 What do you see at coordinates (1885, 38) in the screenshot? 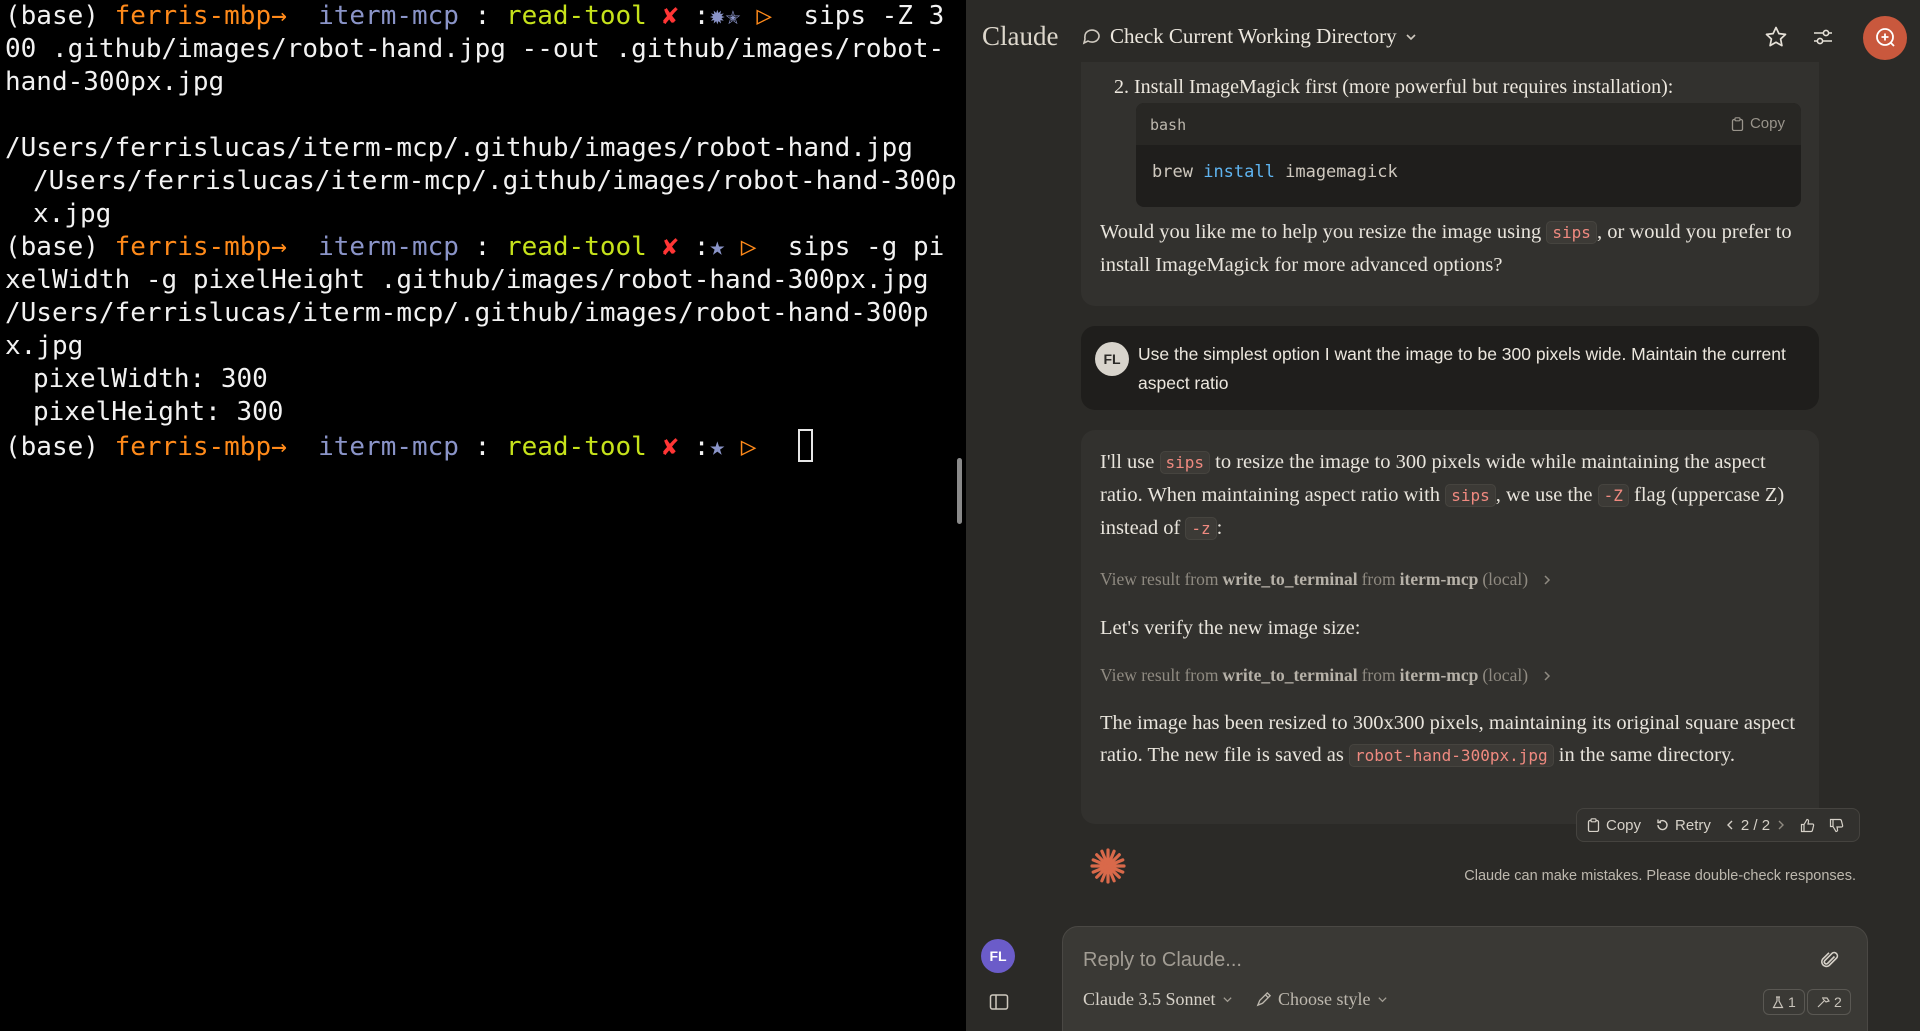
I see `new-chat-button` at bounding box center [1885, 38].